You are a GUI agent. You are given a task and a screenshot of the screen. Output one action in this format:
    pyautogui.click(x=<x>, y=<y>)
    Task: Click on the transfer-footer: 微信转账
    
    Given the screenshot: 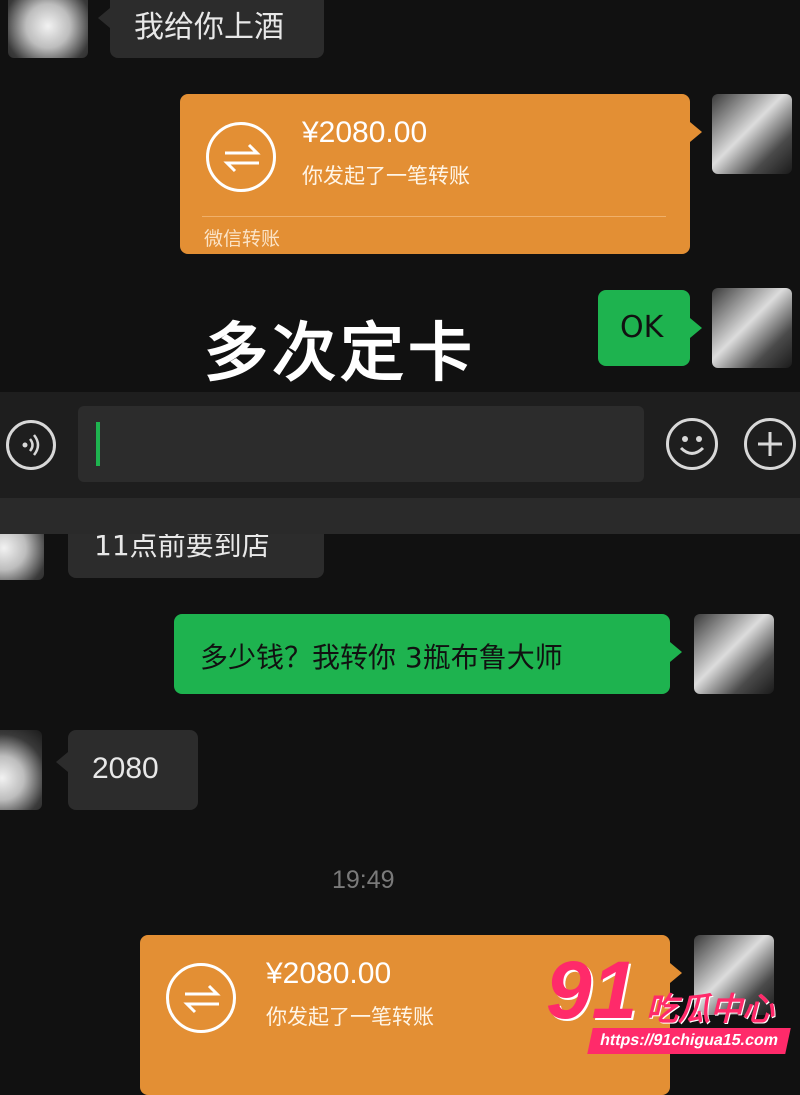 What is the action you would take?
    pyautogui.click(x=242, y=239)
    